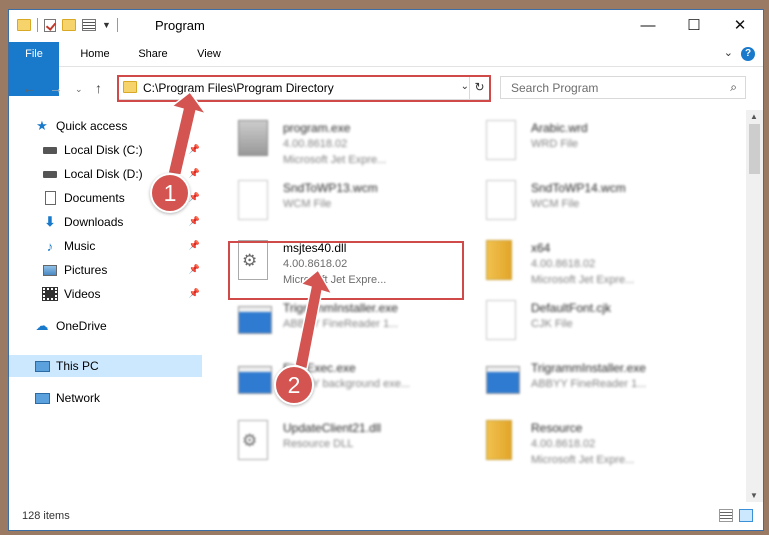 This screenshot has height=535, width=769. Describe the element at coordinates (294, 385) in the screenshot. I see `step-badge-2: 2` at that location.